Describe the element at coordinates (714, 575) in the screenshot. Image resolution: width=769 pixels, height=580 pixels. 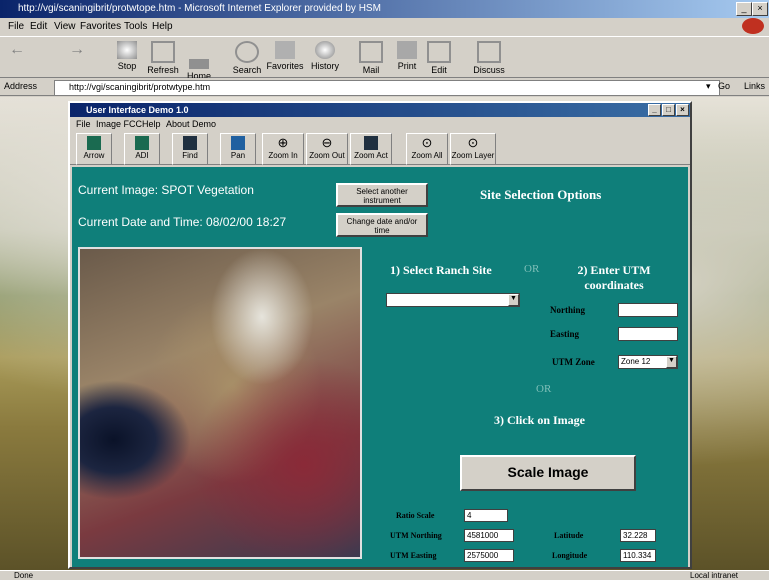
I see `status-zone: Local intranet` at that location.